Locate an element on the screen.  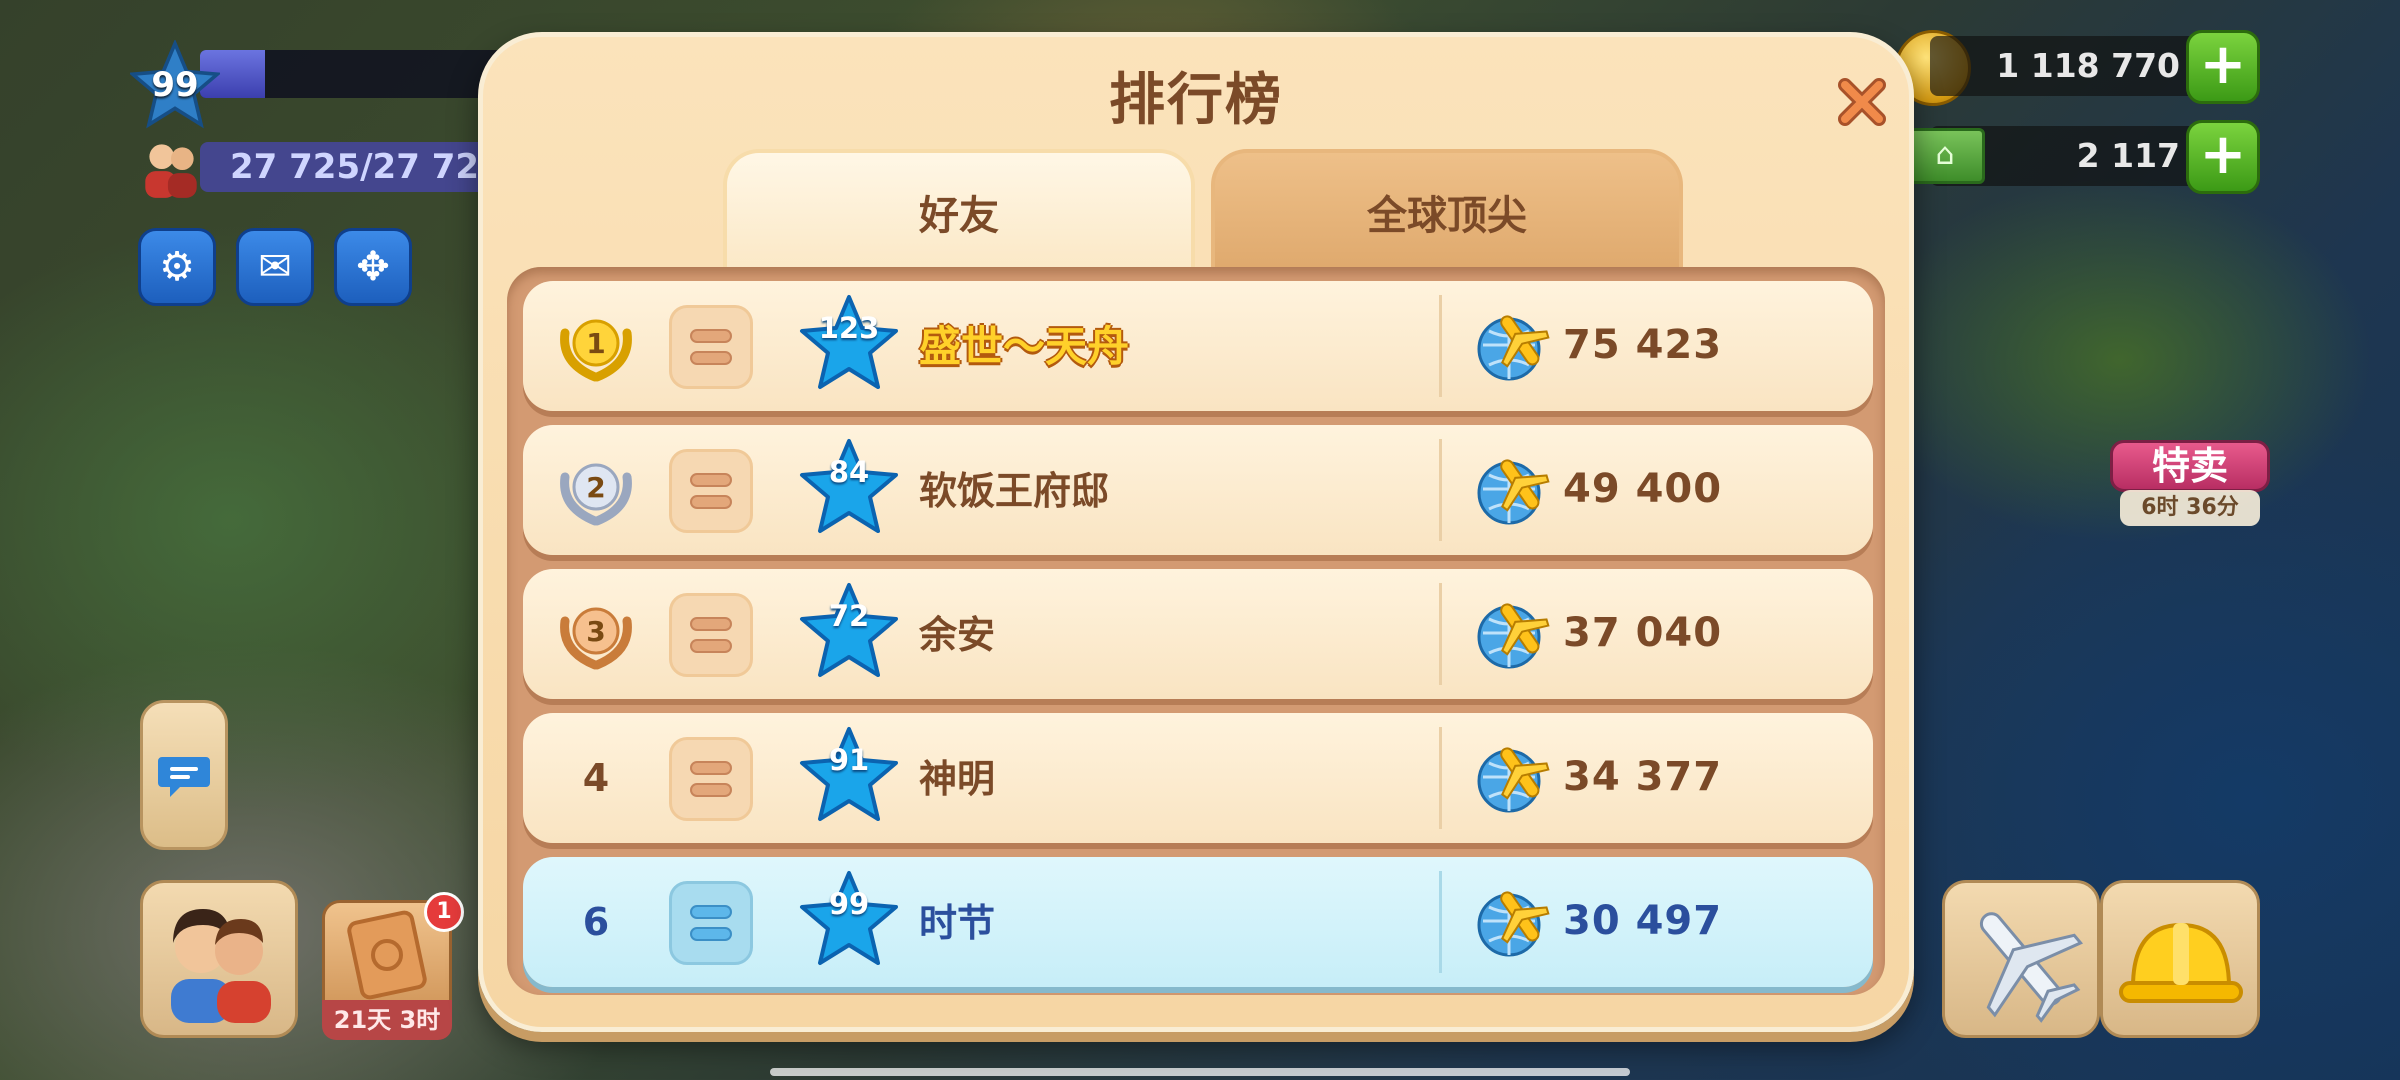
mail-button: ✉ is located at coordinates (275, 267).